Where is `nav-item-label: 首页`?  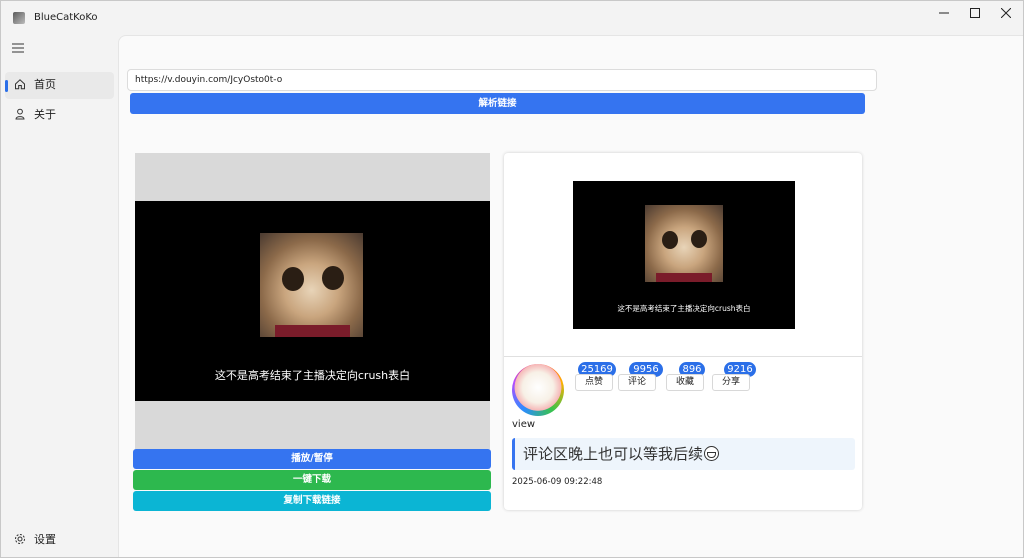
nav-item-label: 首页 is located at coordinates (45, 84).